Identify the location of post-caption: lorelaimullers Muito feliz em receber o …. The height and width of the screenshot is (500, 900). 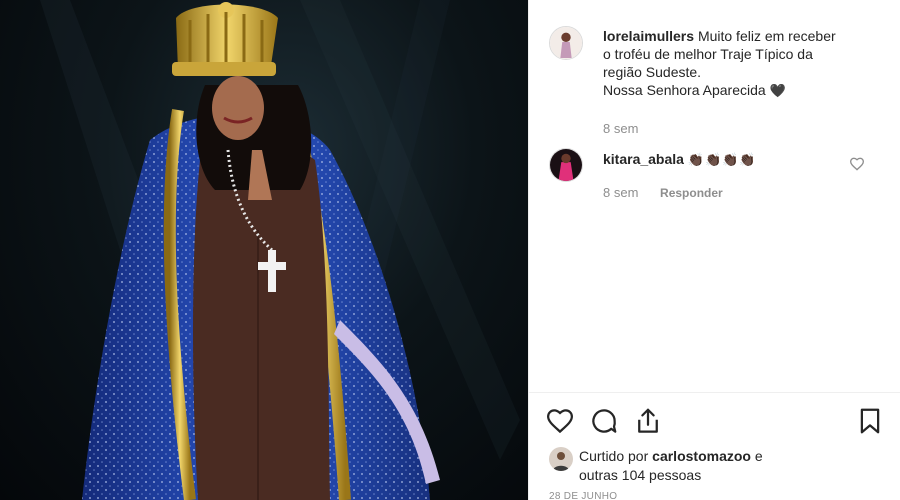
(741, 63).